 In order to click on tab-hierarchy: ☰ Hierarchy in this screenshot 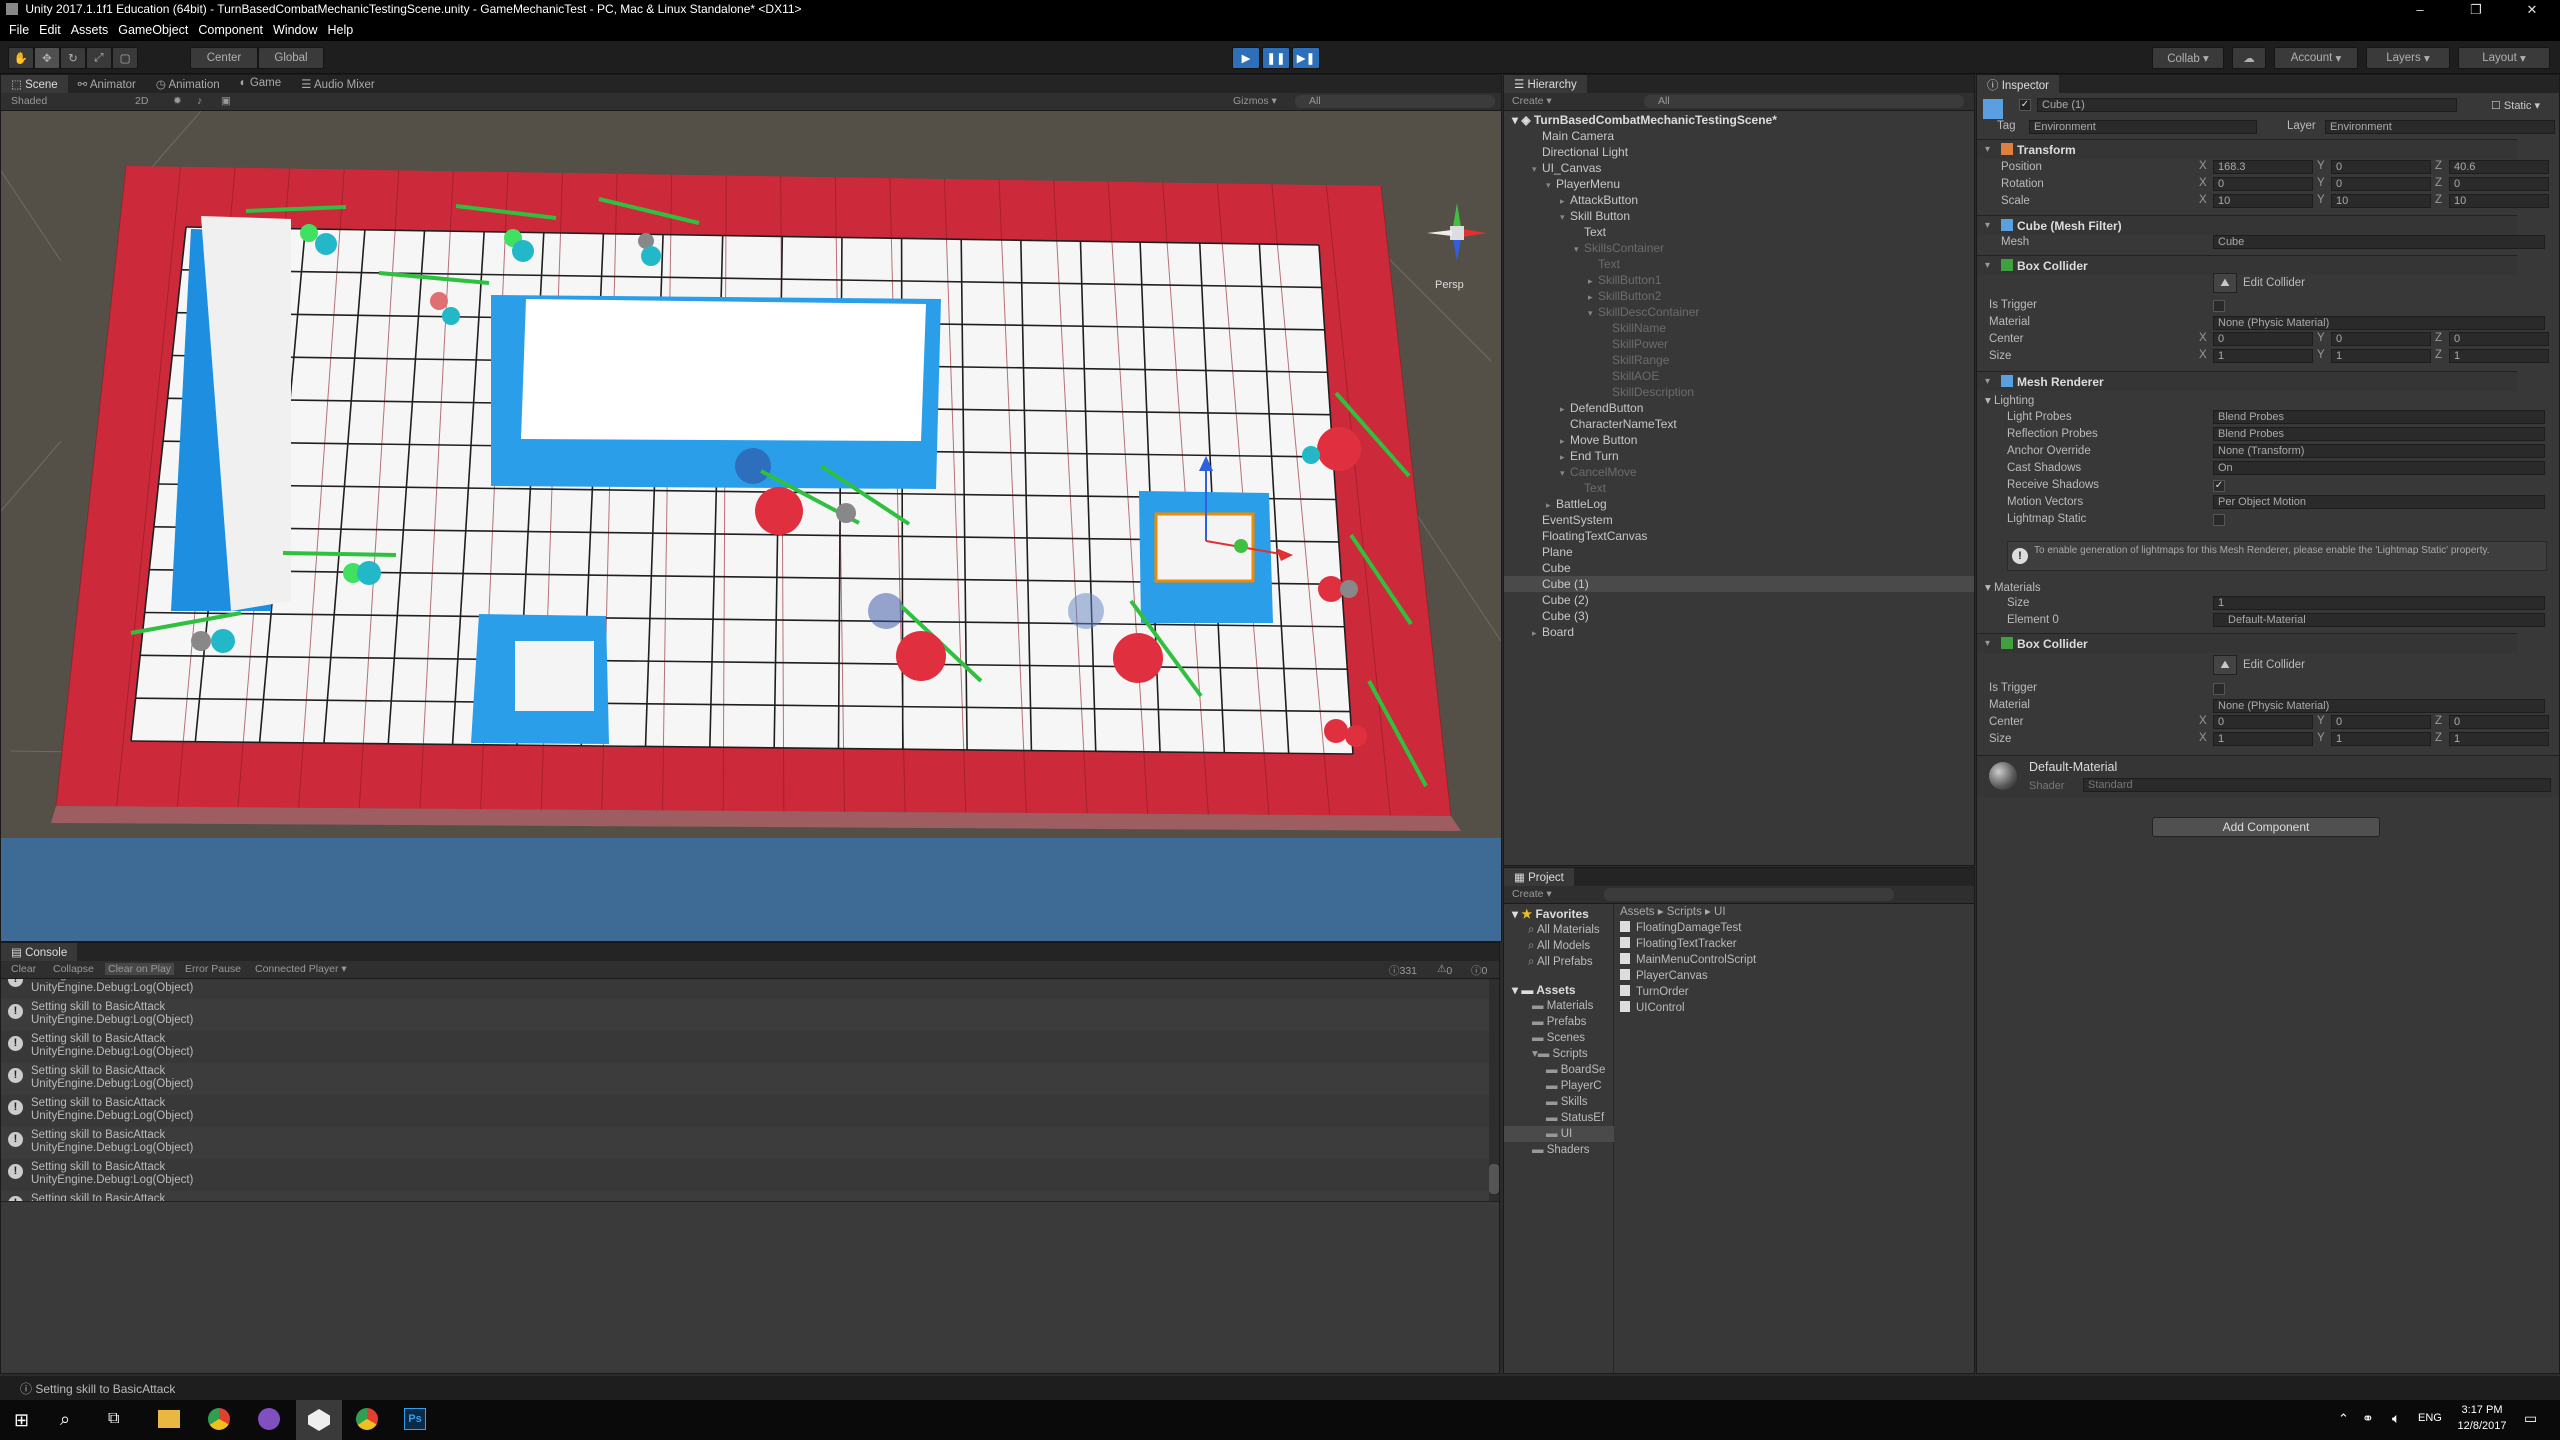, I will do `click(1545, 84)`.